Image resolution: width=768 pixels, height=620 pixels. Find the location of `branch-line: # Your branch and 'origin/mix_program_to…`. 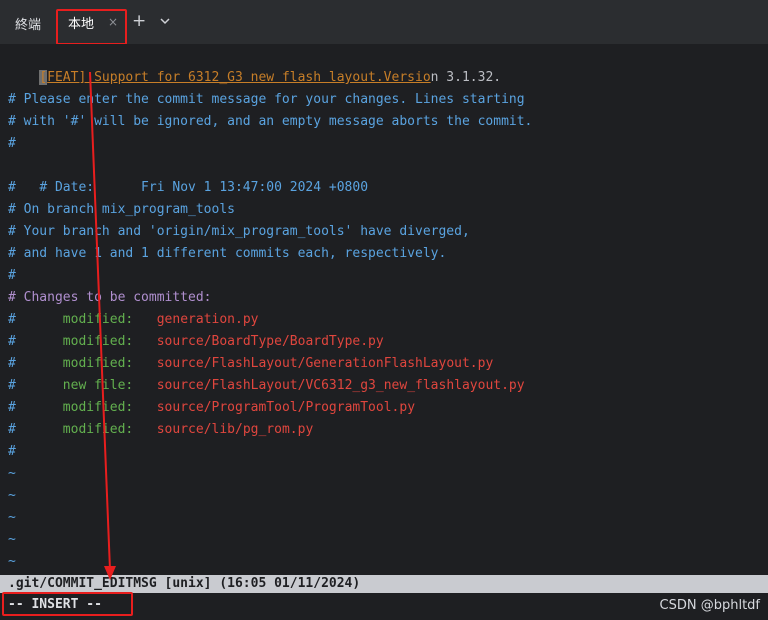

branch-line: # Your branch and 'origin/mix_program_to… is located at coordinates (239, 231).